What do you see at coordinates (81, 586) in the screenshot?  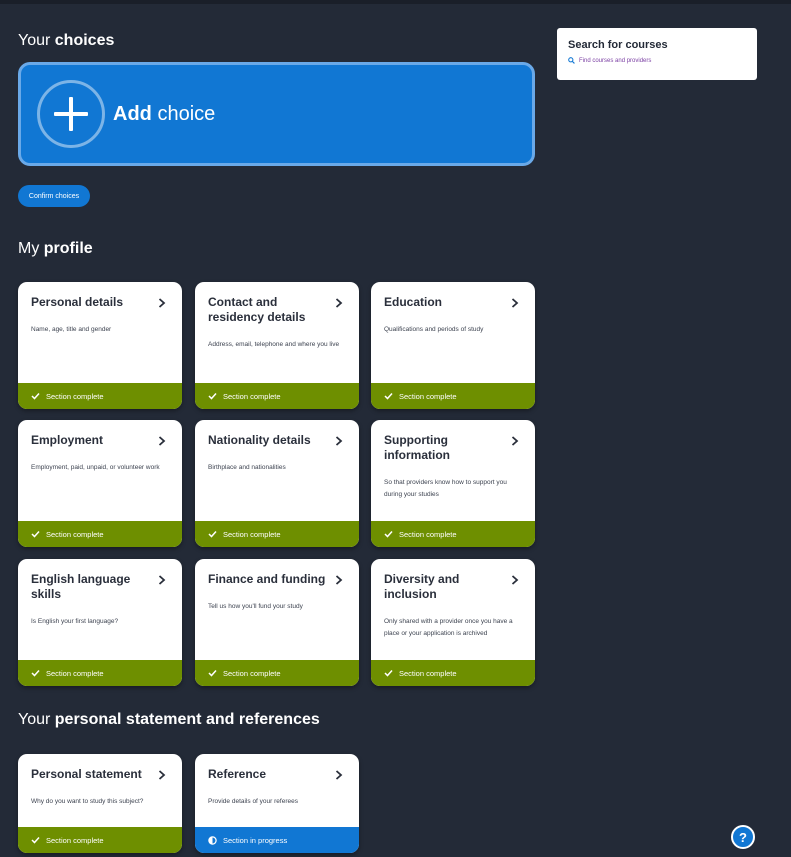 I see `card-title: English language skills` at bounding box center [81, 586].